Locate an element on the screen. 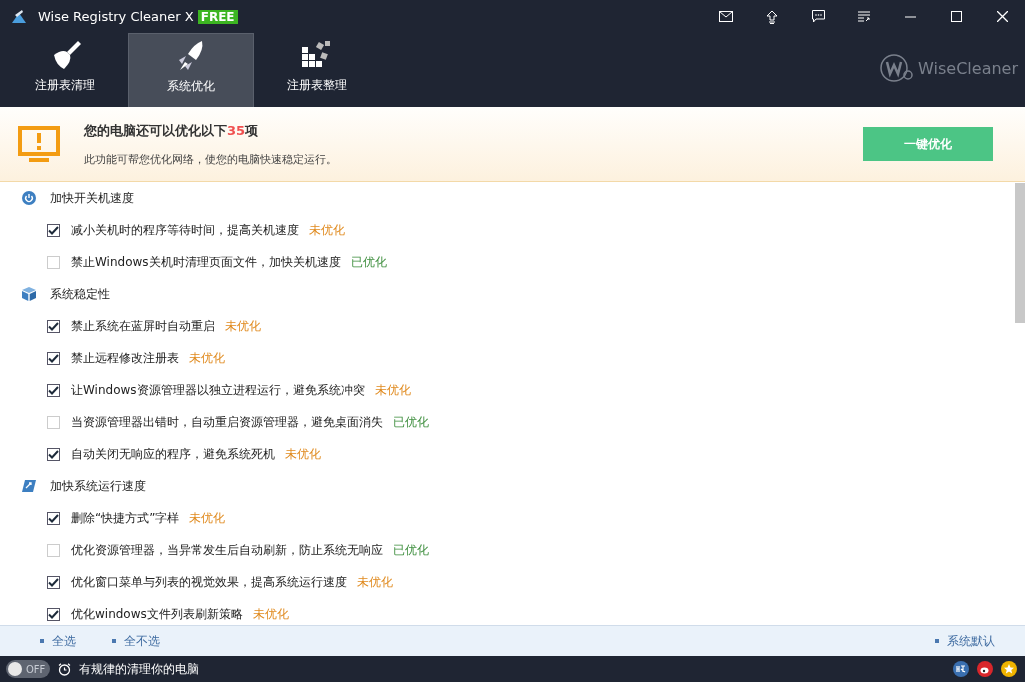  power-icon is located at coordinates (29, 198).